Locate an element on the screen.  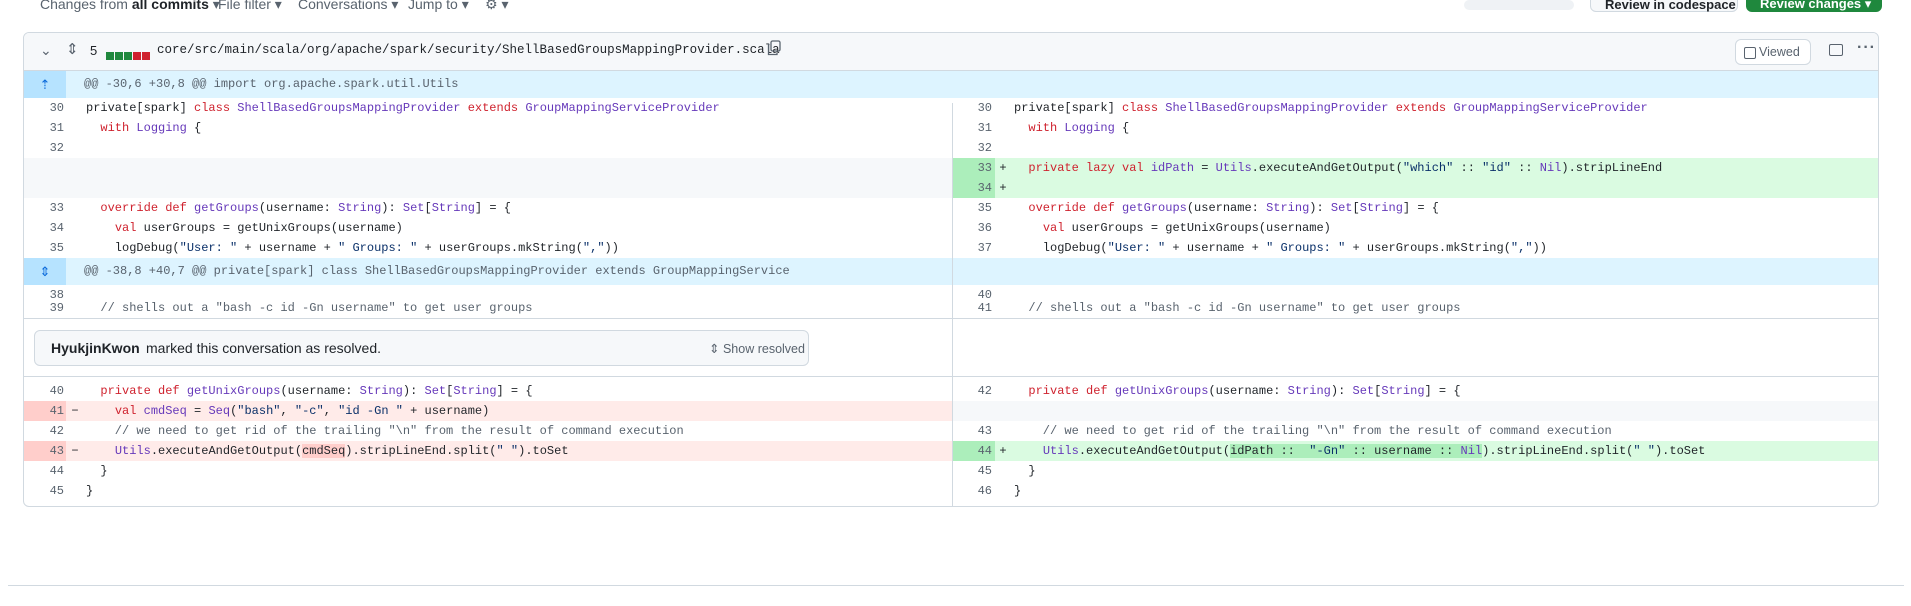
changes-from-dropdown: Changes from all commits ▾ is located at coordinates (130, 6).